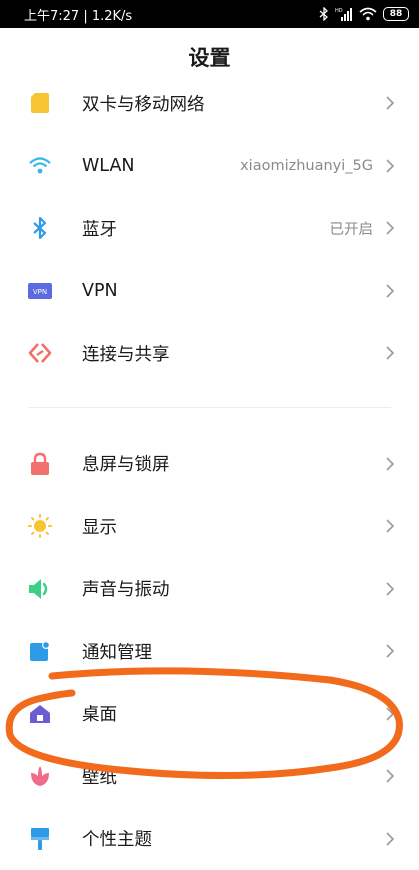 The width and height of the screenshot is (419, 870). Describe the element at coordinates (100, 291) in the screenshot. I see `settings-item-label: VPN` at that location.